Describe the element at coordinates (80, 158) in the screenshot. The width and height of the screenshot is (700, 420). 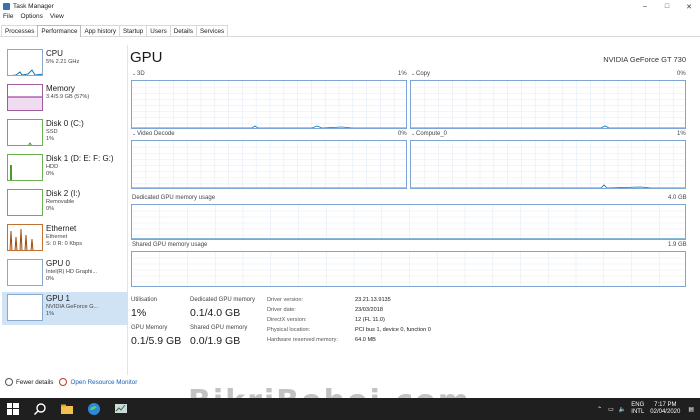
I see `sidebar-item-label: Disk 1 (D: E: F: G:)` at that location.